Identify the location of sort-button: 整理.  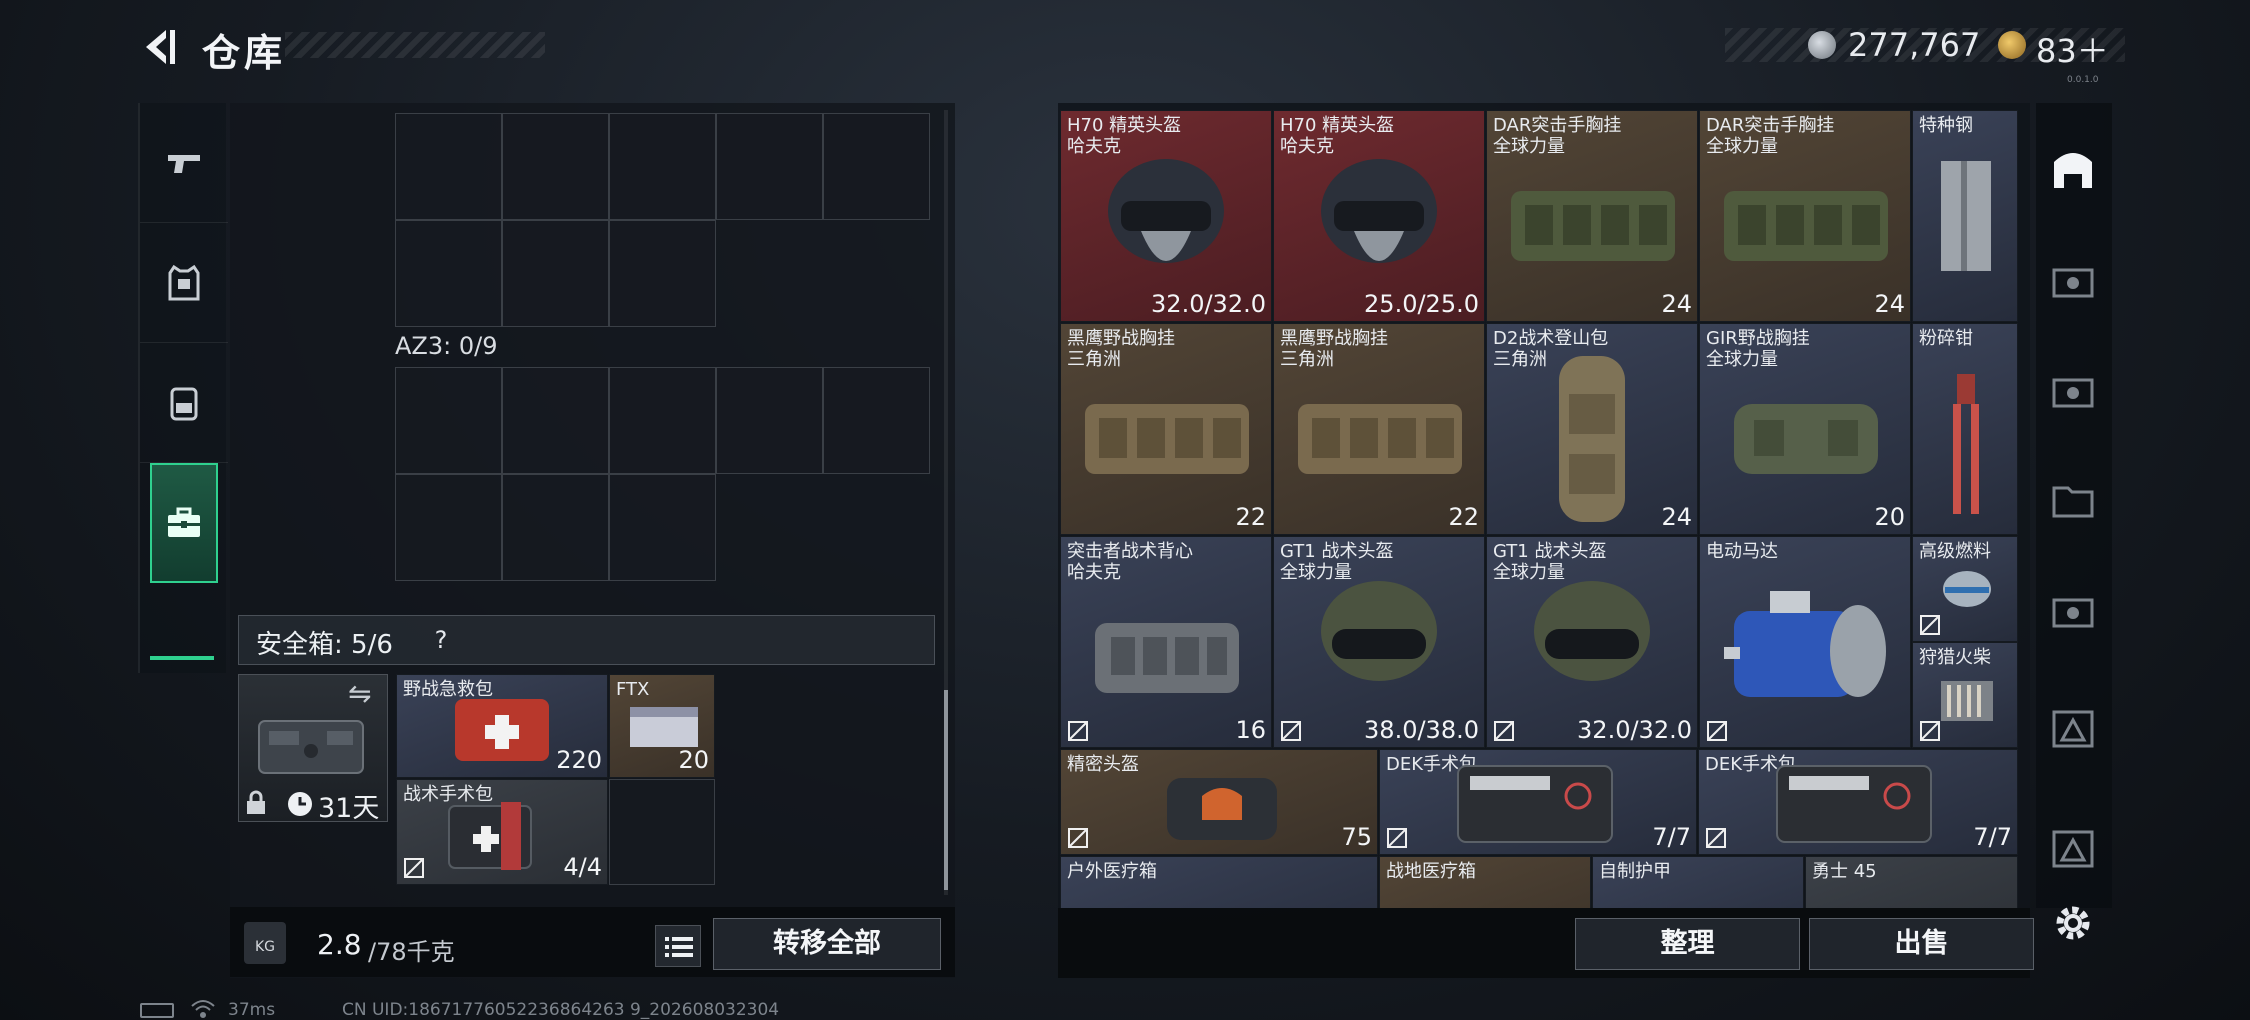
(1687, 944).